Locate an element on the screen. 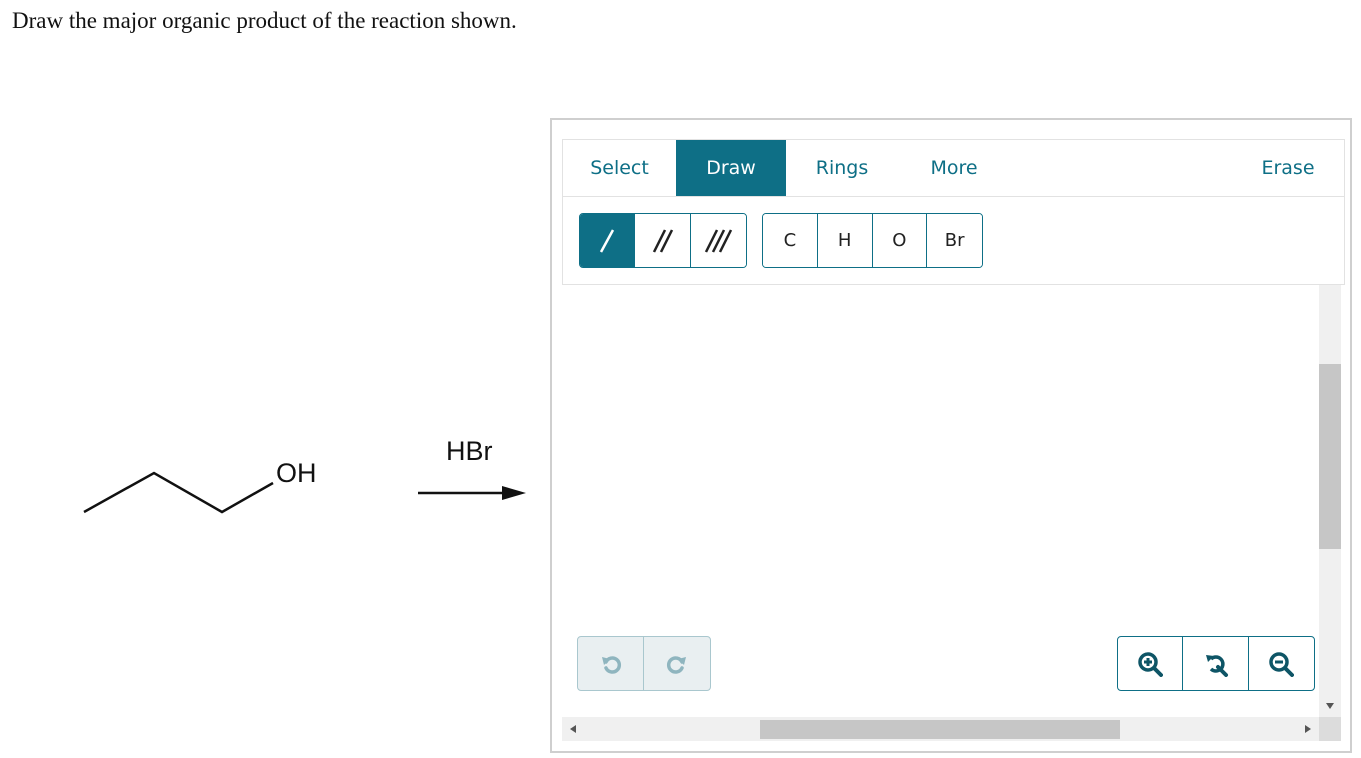 This screenshot has height=758, width=1361. zoom-reset-button is located at coordinates (1216, 663).